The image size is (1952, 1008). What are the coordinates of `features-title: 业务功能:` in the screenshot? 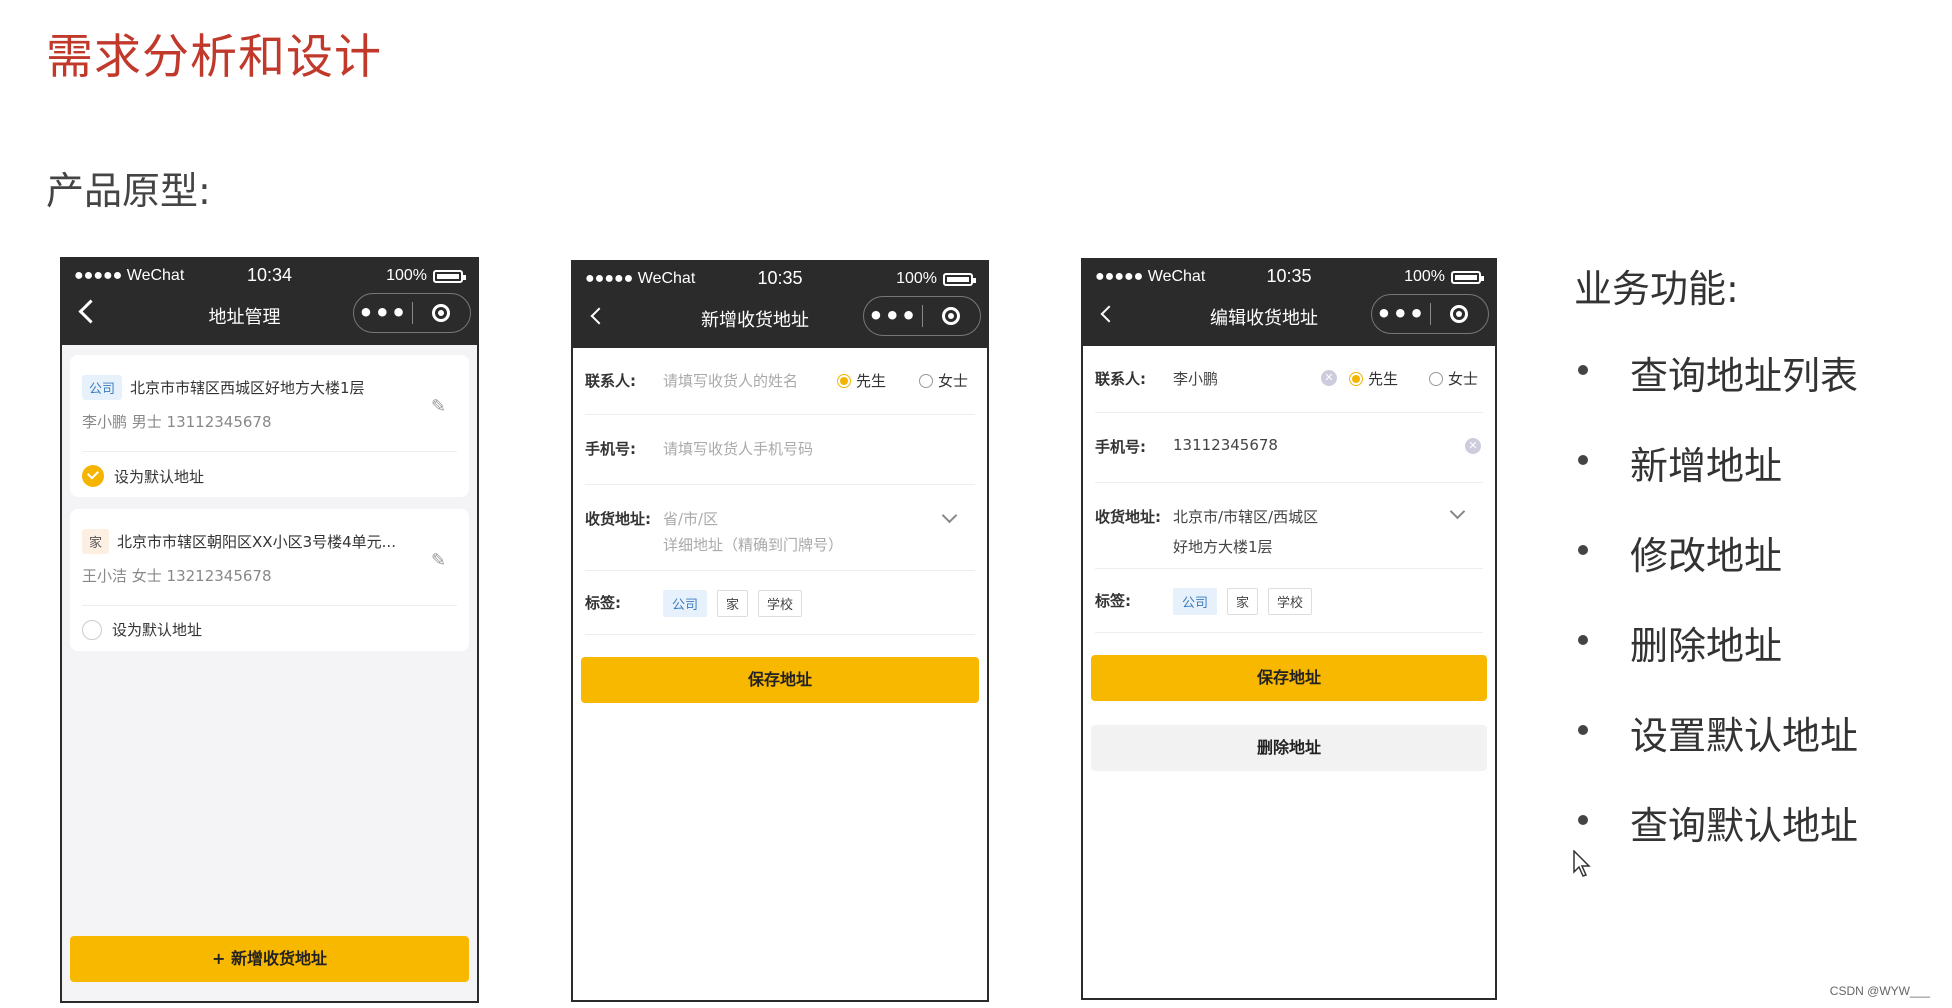 It's located at (1656, 289).